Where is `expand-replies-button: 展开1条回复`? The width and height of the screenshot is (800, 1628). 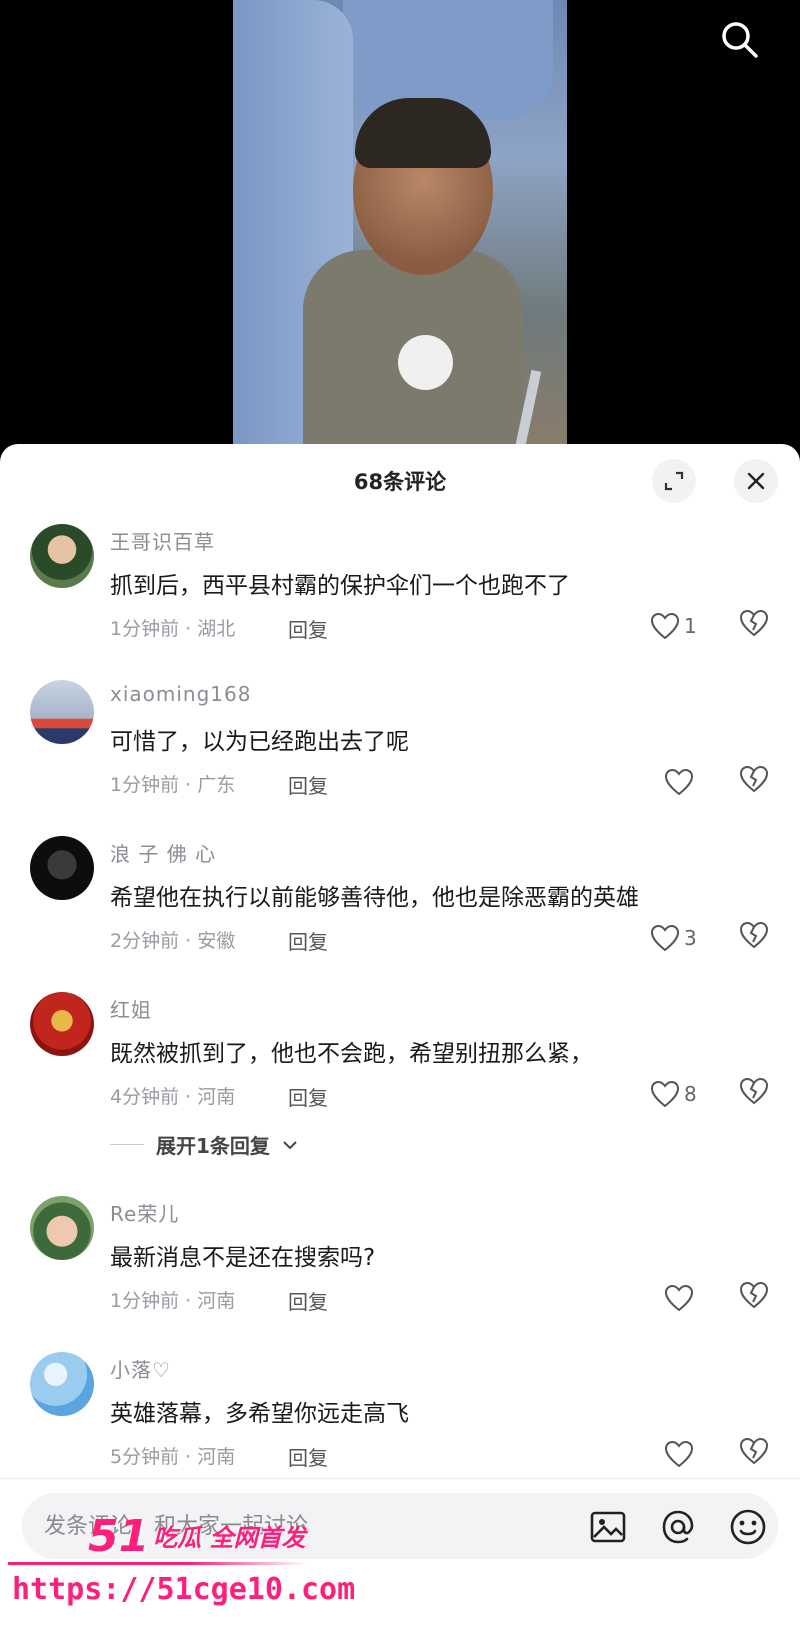
expand-replies-button: 展开1条回复 is located at coordinates (204, 1144).